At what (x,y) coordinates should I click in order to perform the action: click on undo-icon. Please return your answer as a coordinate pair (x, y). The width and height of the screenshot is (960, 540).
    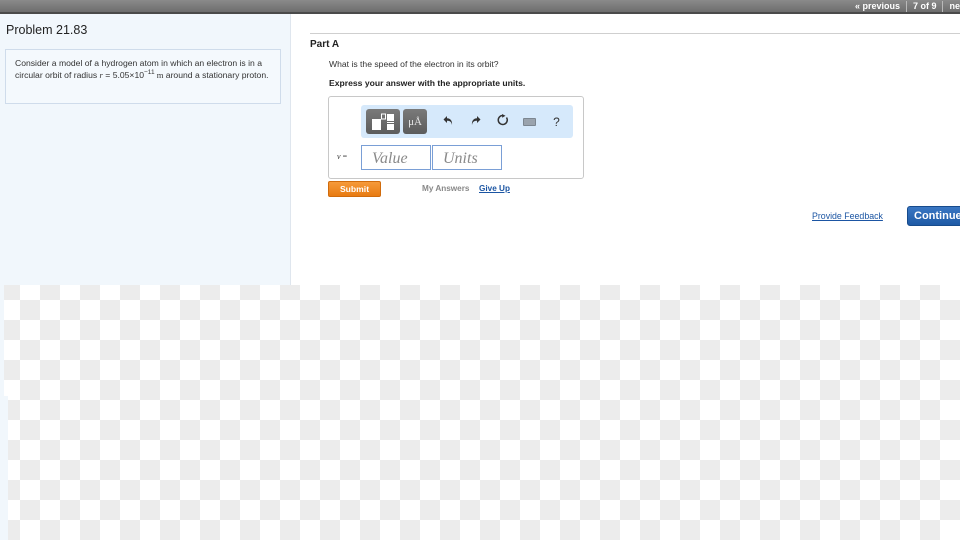
    Looking at the image, I should click on (448, 120).